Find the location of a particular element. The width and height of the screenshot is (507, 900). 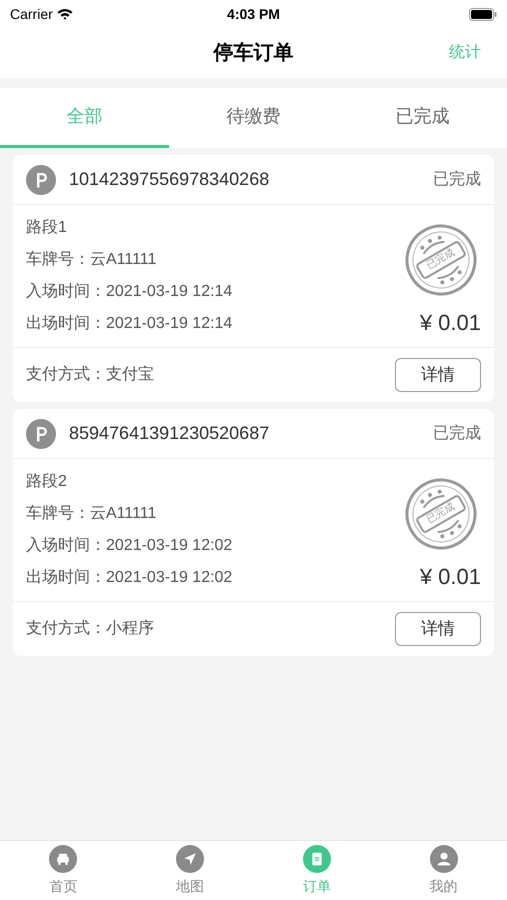

wifi-icon is located at coordinates (64, 14).